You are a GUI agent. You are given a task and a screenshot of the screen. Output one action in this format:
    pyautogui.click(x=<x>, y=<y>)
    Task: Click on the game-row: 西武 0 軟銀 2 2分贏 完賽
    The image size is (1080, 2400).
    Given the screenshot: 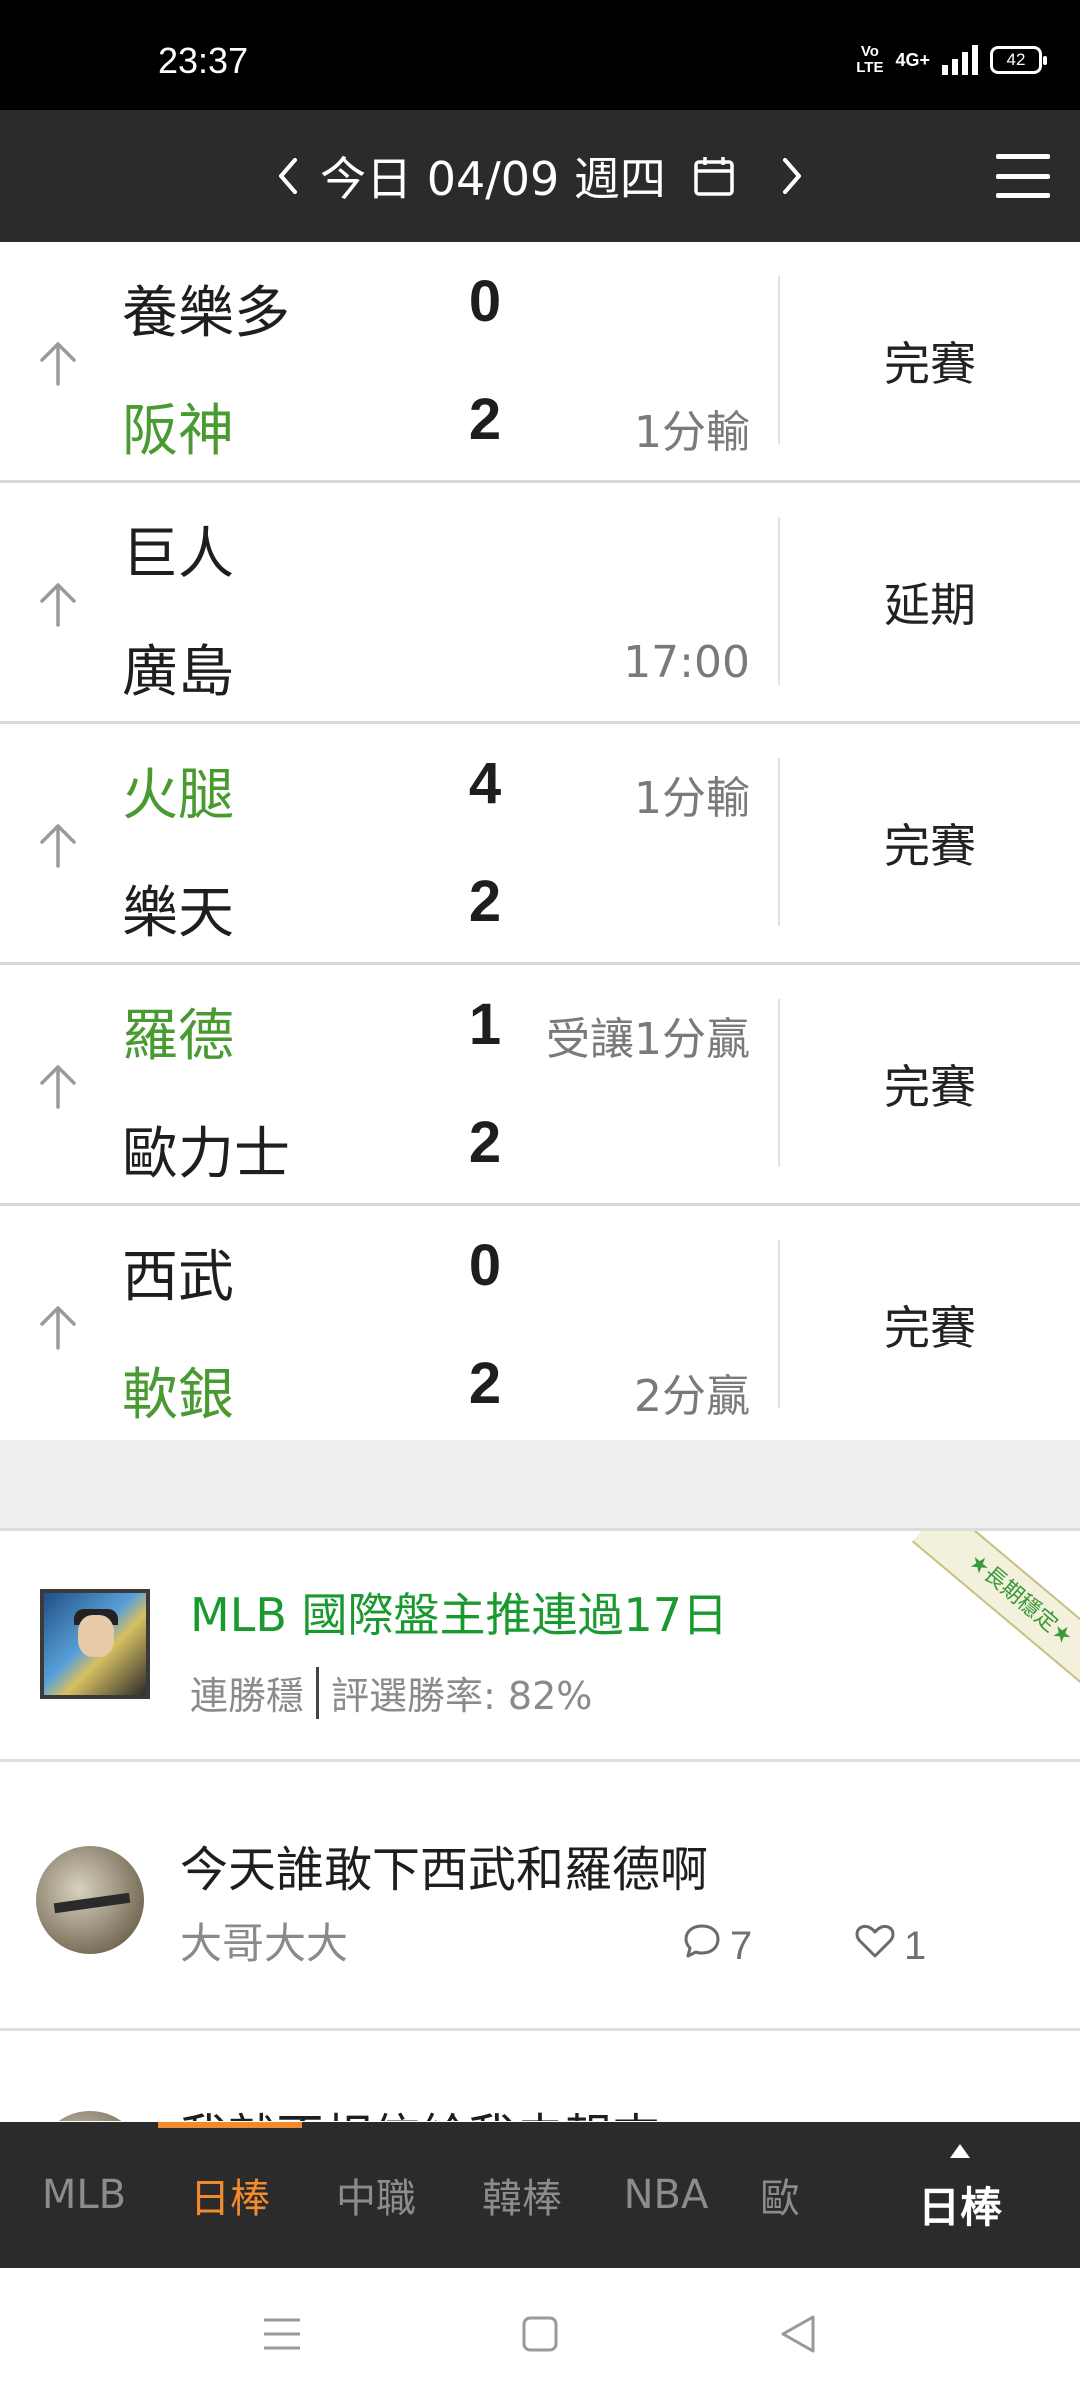 What is the action you would take?
    pyautogui.click(x=540, y=1326)
    